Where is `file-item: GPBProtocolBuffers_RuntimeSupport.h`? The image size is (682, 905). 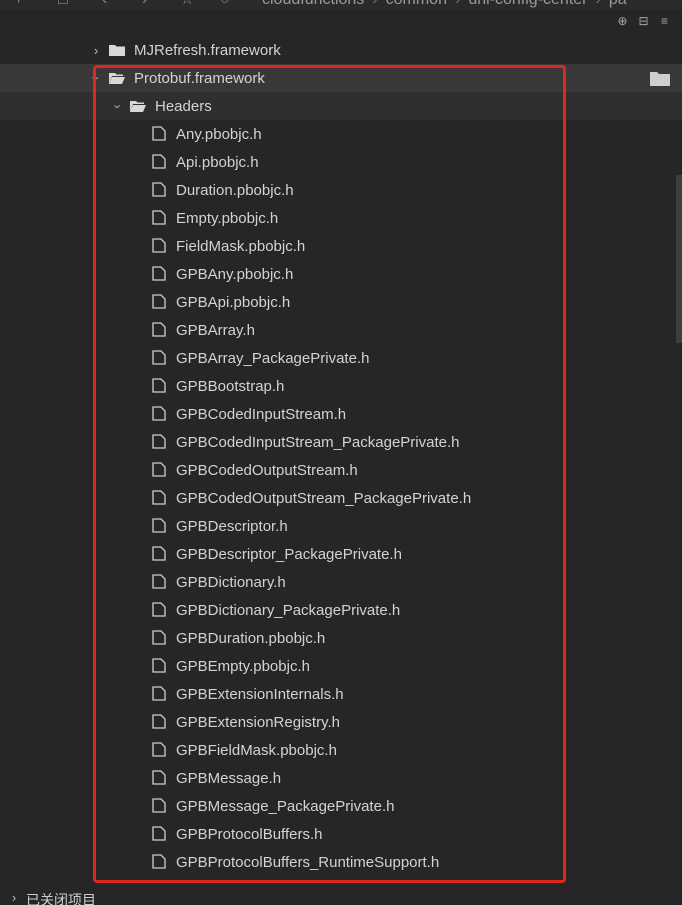 file-item: GPBProtocolBuffers_RuntimeSupport.h is located at coordinates (341, 862).